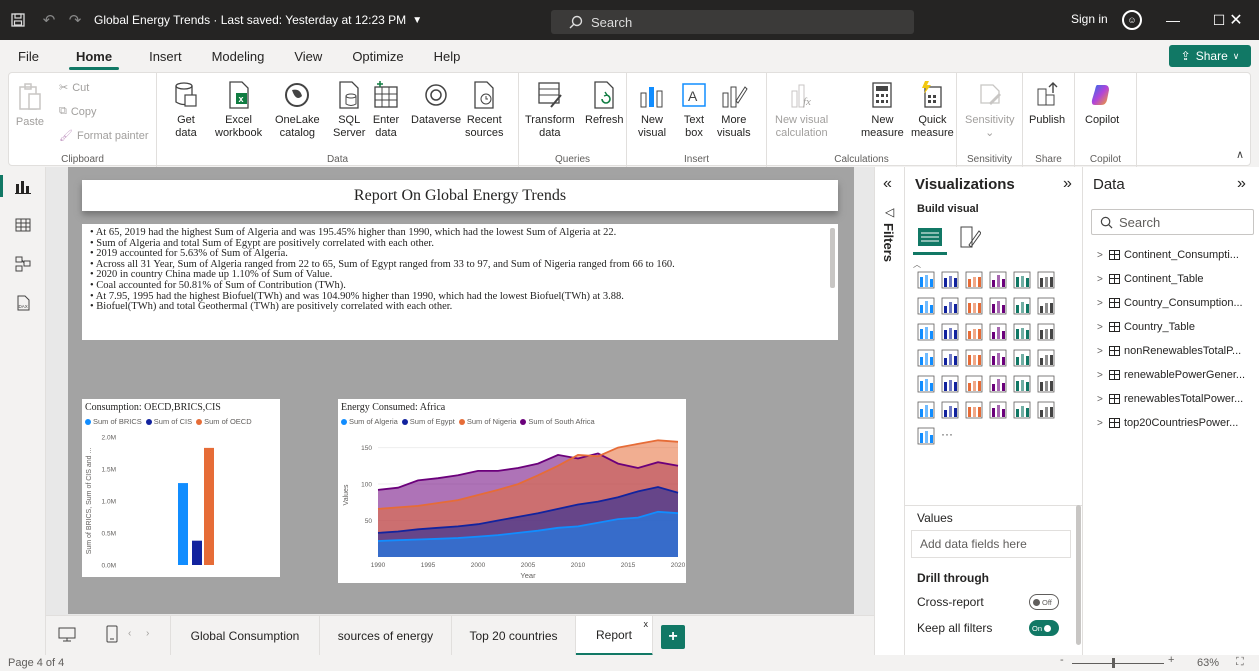  Describe the element at coordinates (970, 238) in the screenshot. I see `format-visual-tab` at that location.